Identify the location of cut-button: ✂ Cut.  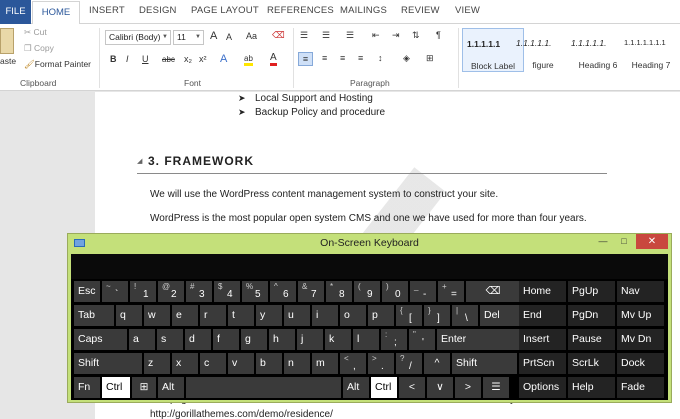
(35, 32).